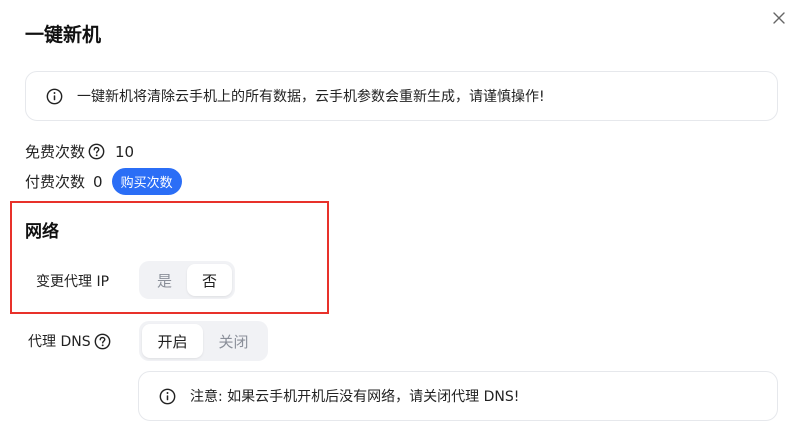 This screenshot has width=800, height=428. Describe the element at coordinates (209, 280) in the screenshot. I see `proxy-ip-option-no: 否` at that location.